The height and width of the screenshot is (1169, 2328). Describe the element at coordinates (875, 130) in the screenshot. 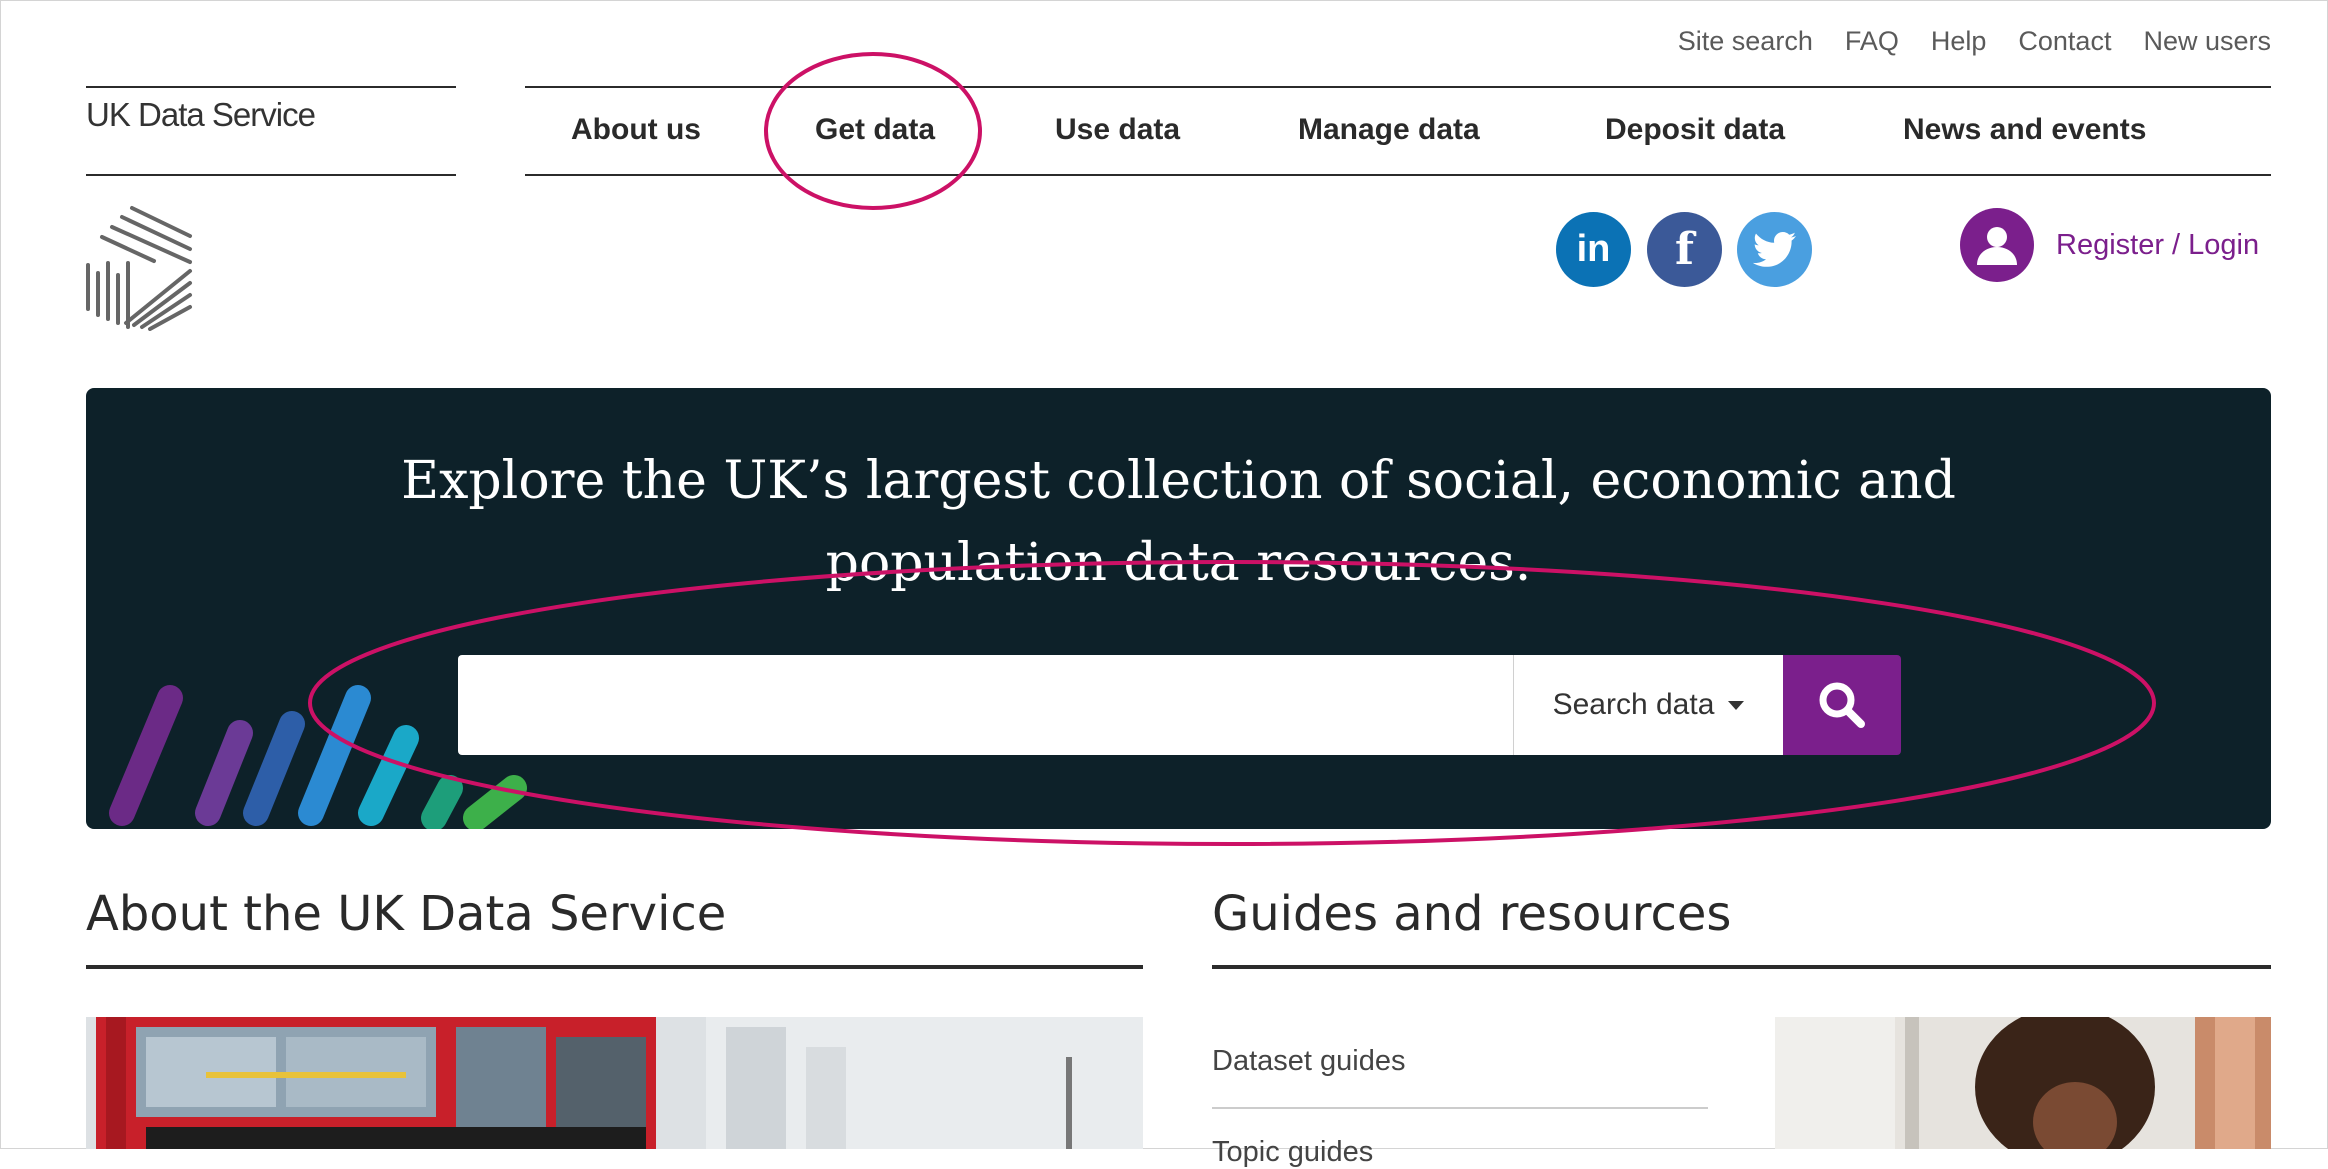

I see `nav-get-data: Get data` at that location.